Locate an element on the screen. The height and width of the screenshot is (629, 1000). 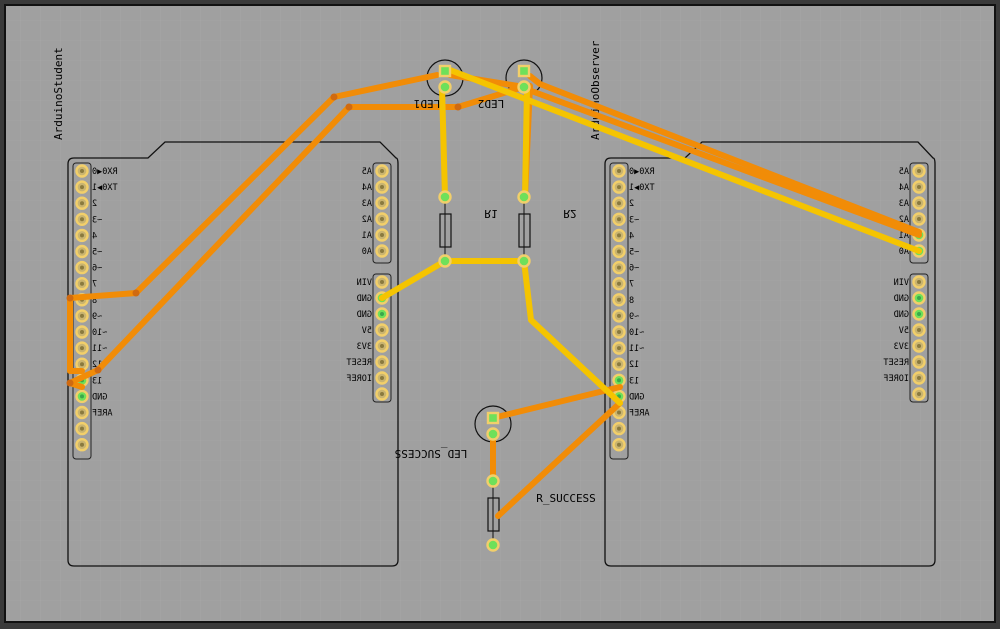
arduino-student-name: ArduinoStudent is located at coordinates (58, 93).